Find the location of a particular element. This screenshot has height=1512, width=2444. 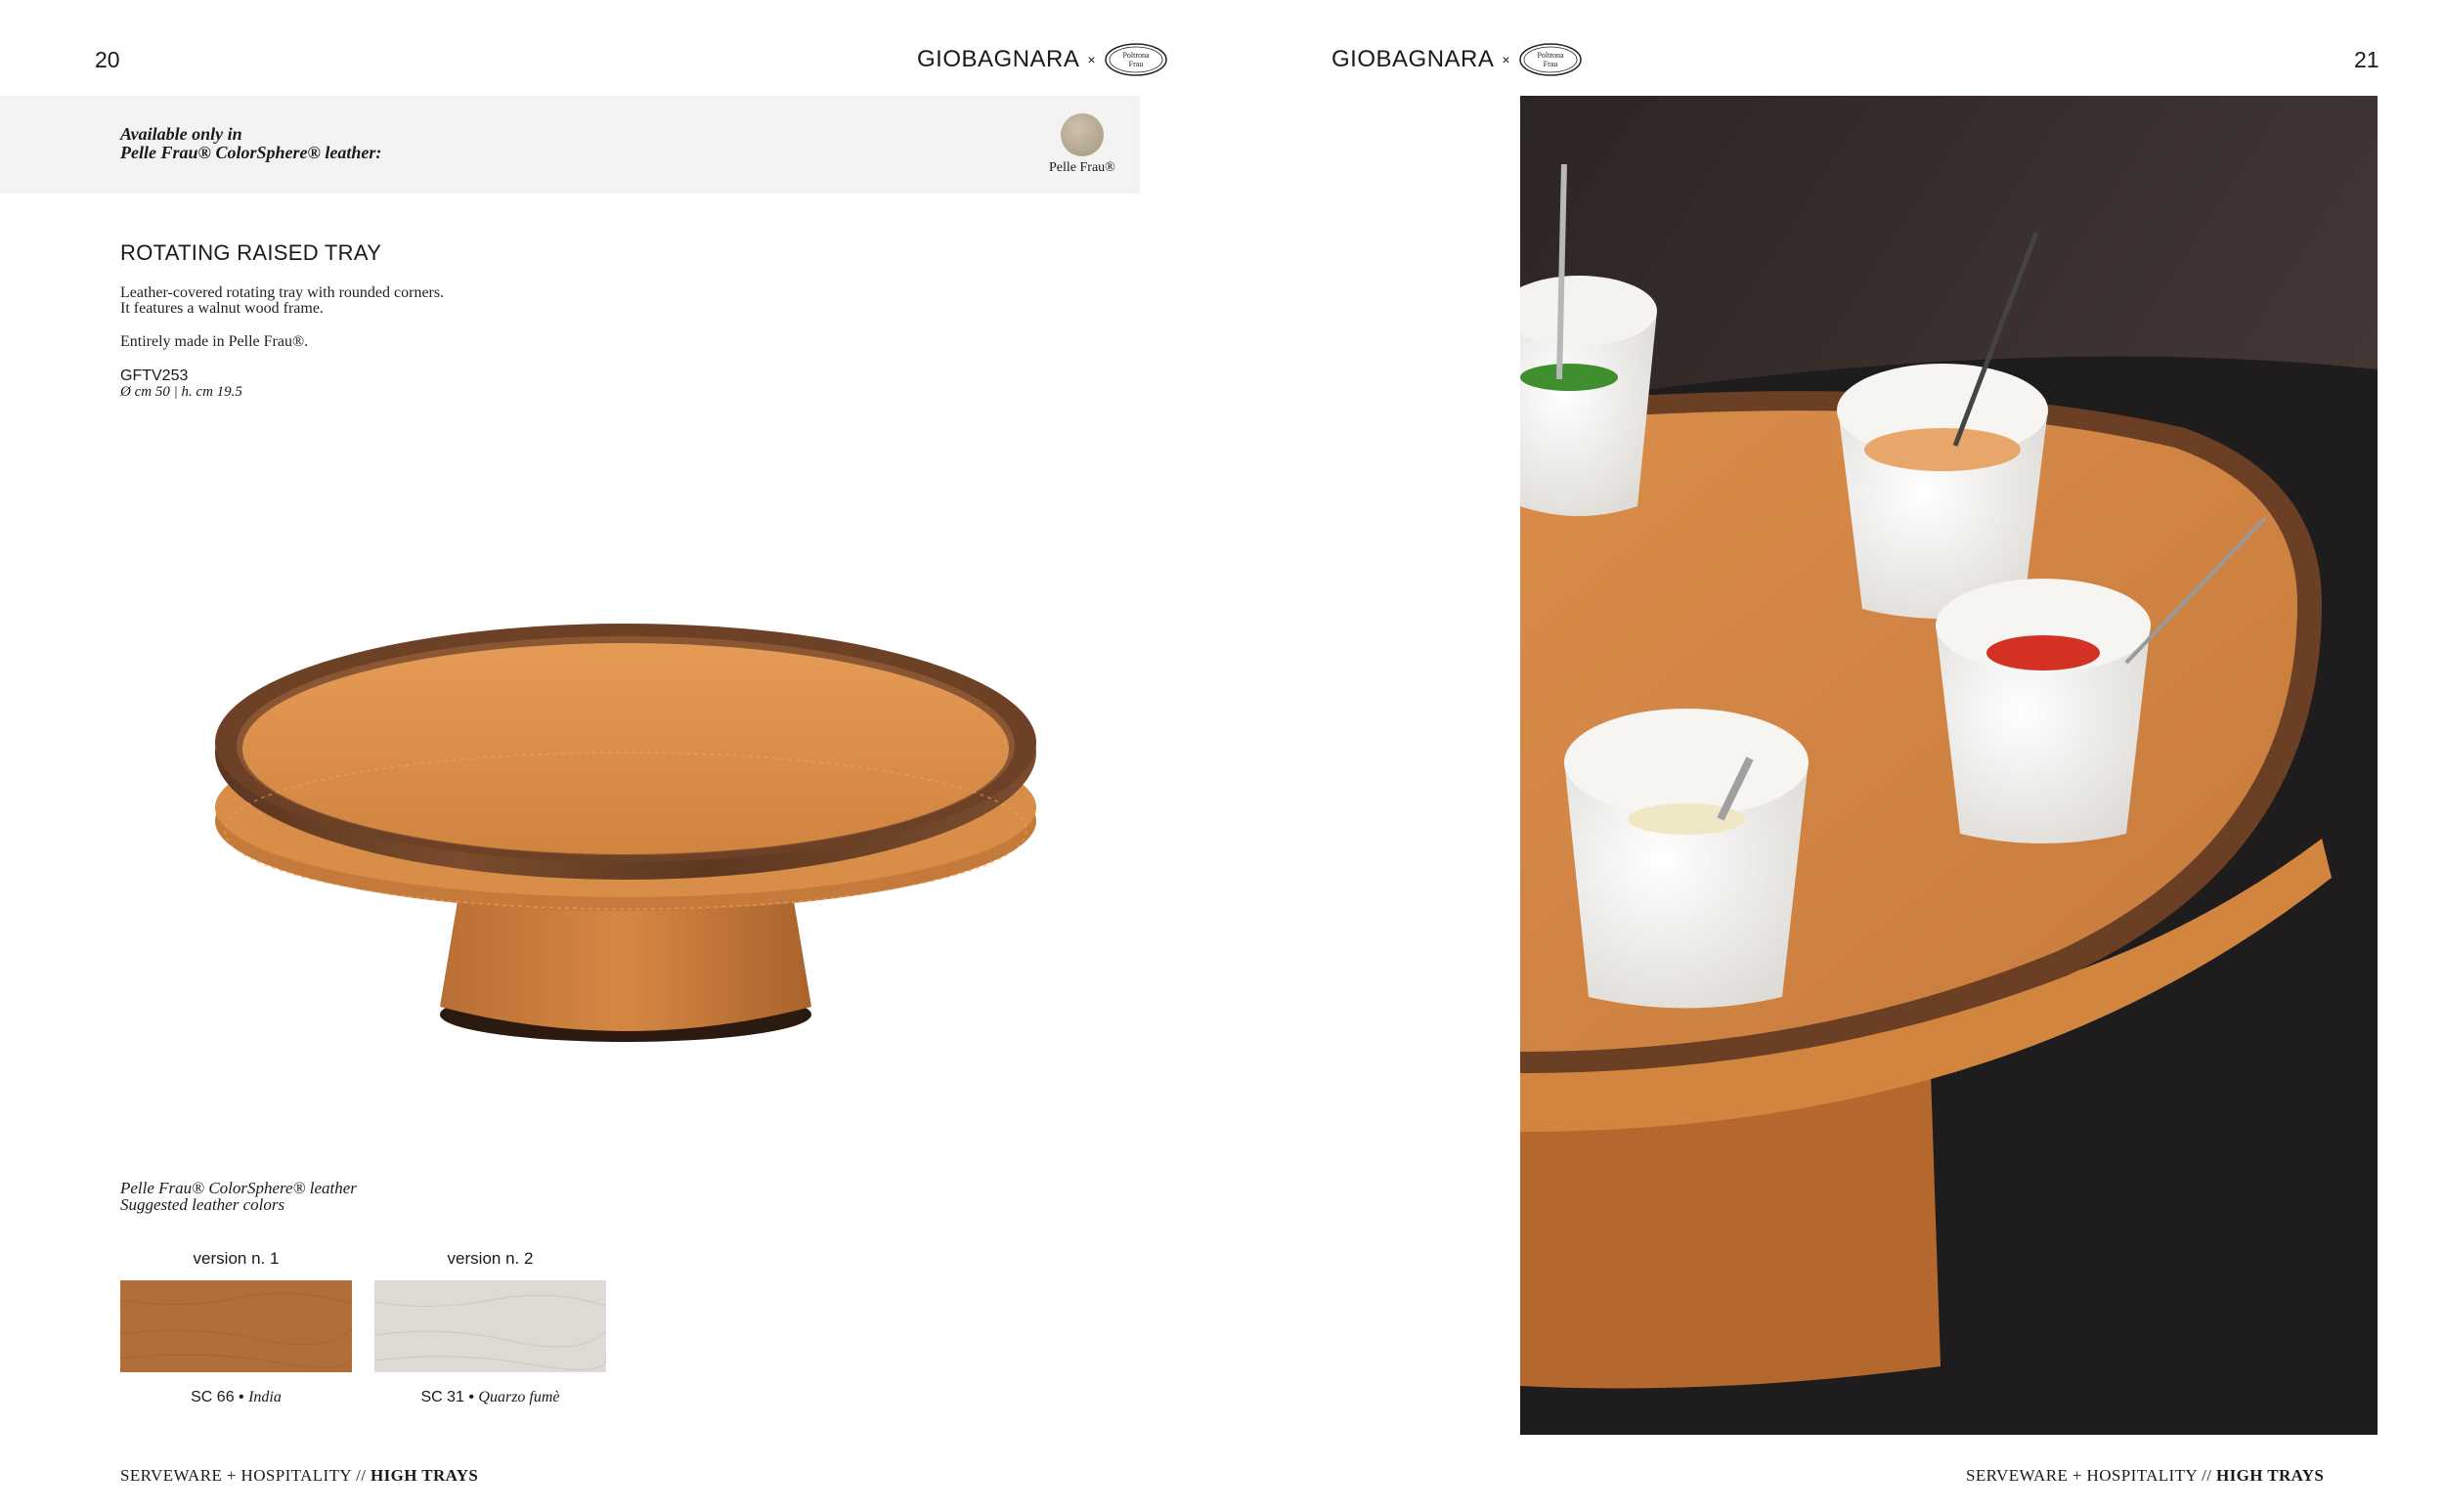

version-label: version n. 2 is located at coordinates (490, 1258).